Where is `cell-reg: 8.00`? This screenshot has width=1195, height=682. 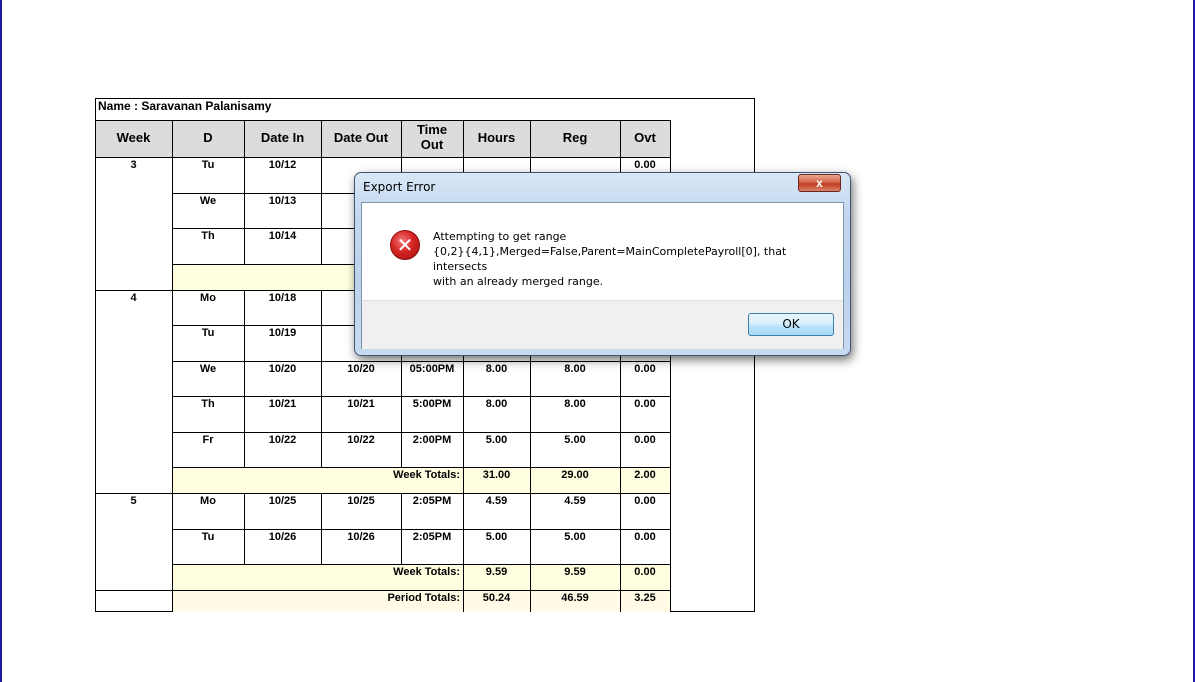
cell-reg: 8.00 is located at coordinates (575, 368).